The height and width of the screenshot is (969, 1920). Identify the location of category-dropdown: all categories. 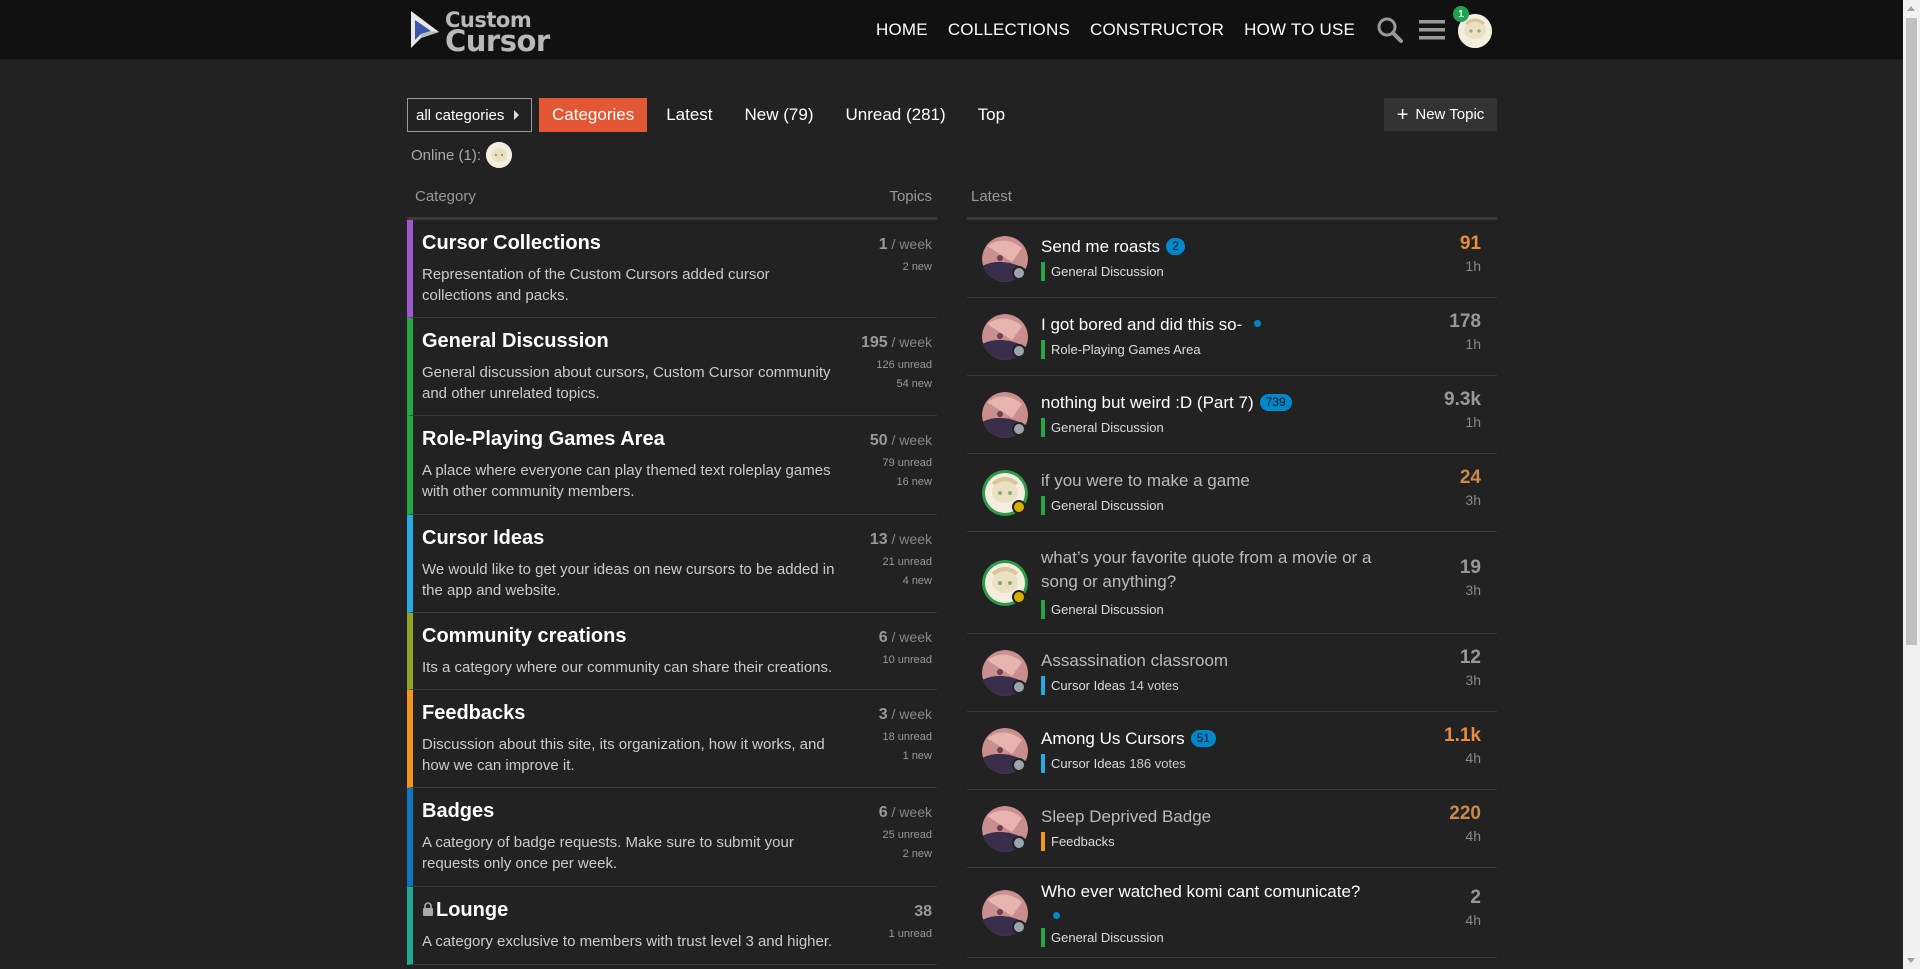
(469, 115).